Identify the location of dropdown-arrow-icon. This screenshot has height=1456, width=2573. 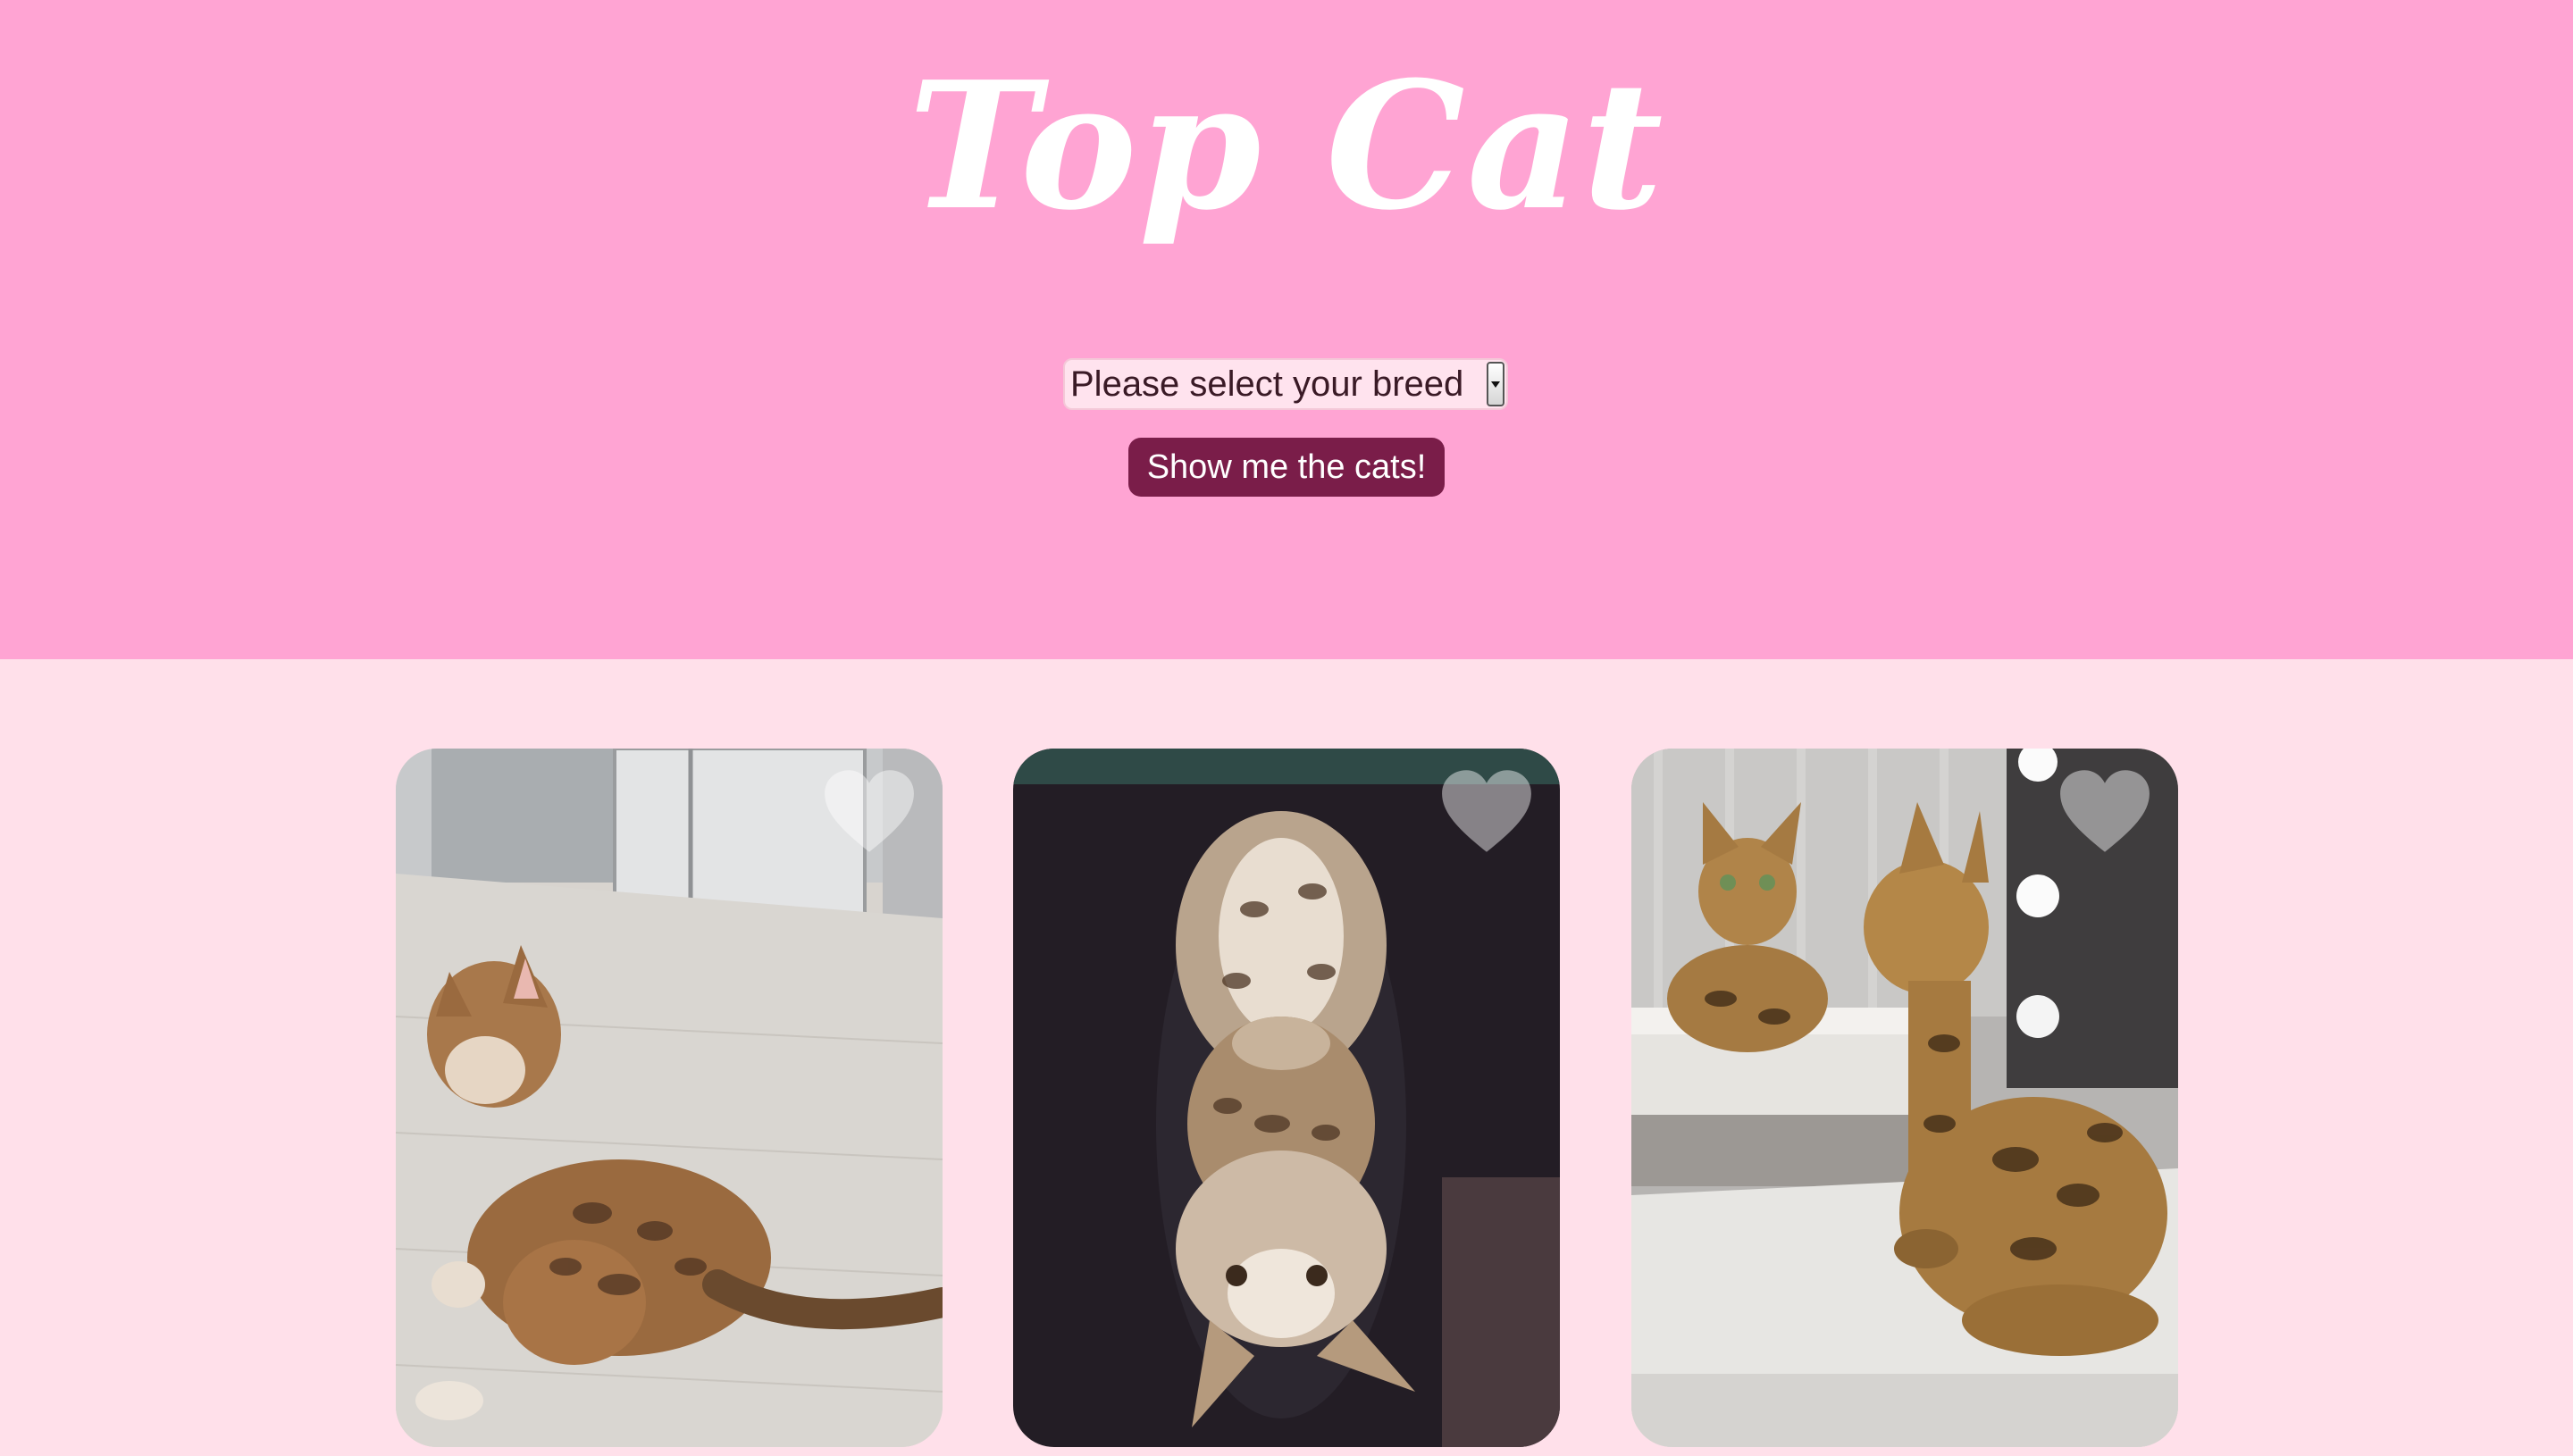
(1495, 384).